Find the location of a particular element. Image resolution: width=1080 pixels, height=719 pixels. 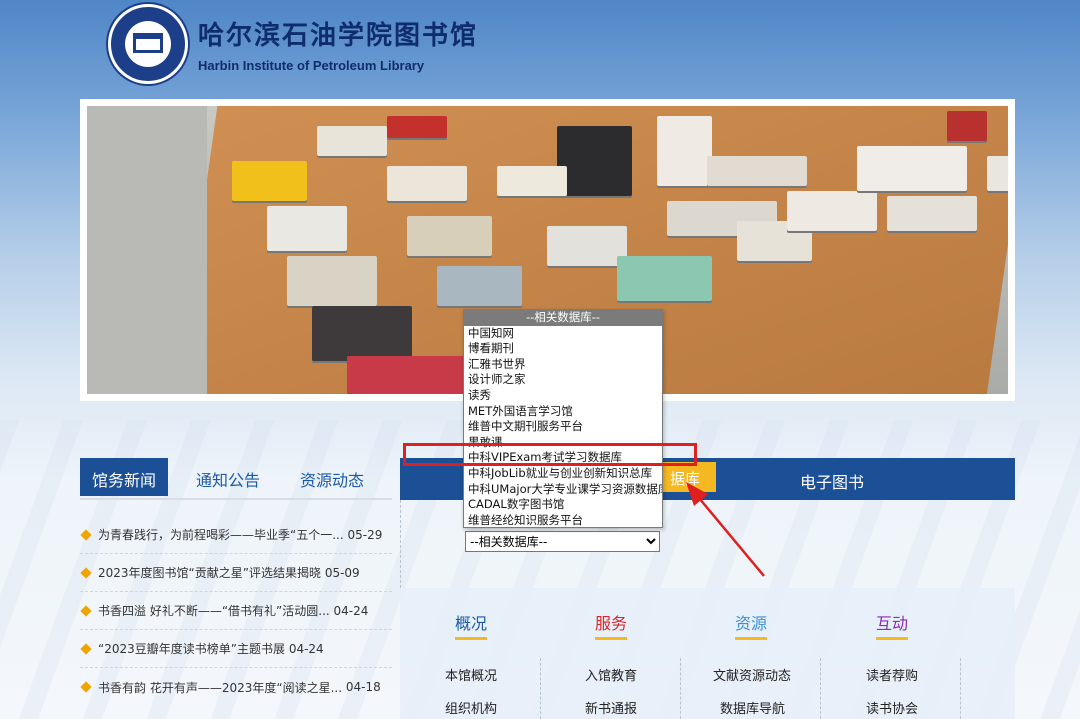

dropdown-option: 中科UMajor大学专业课学习资源数据库 is located at coordinates (563, 490).